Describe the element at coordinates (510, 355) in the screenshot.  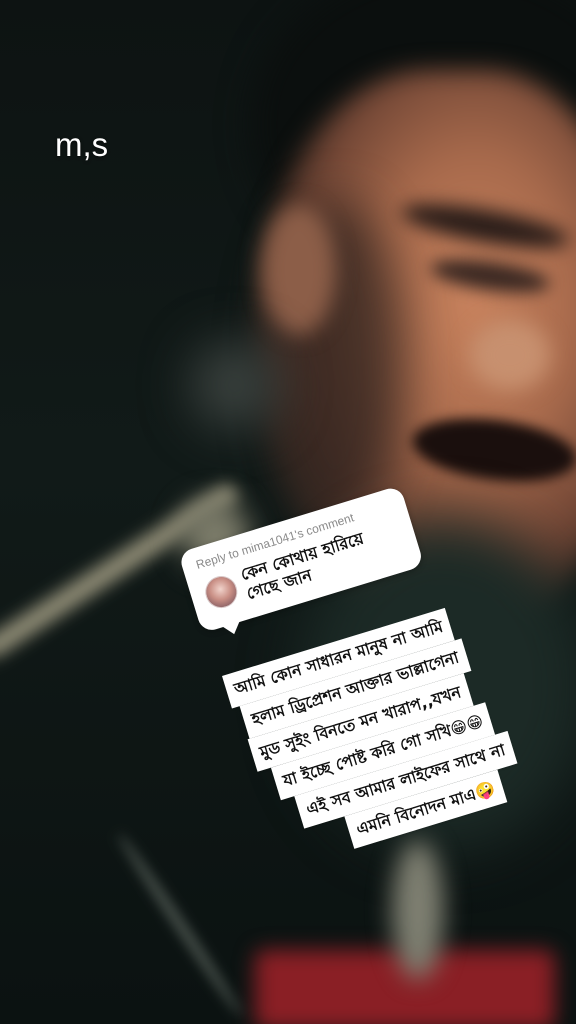
I see `nose-shape` at that location.